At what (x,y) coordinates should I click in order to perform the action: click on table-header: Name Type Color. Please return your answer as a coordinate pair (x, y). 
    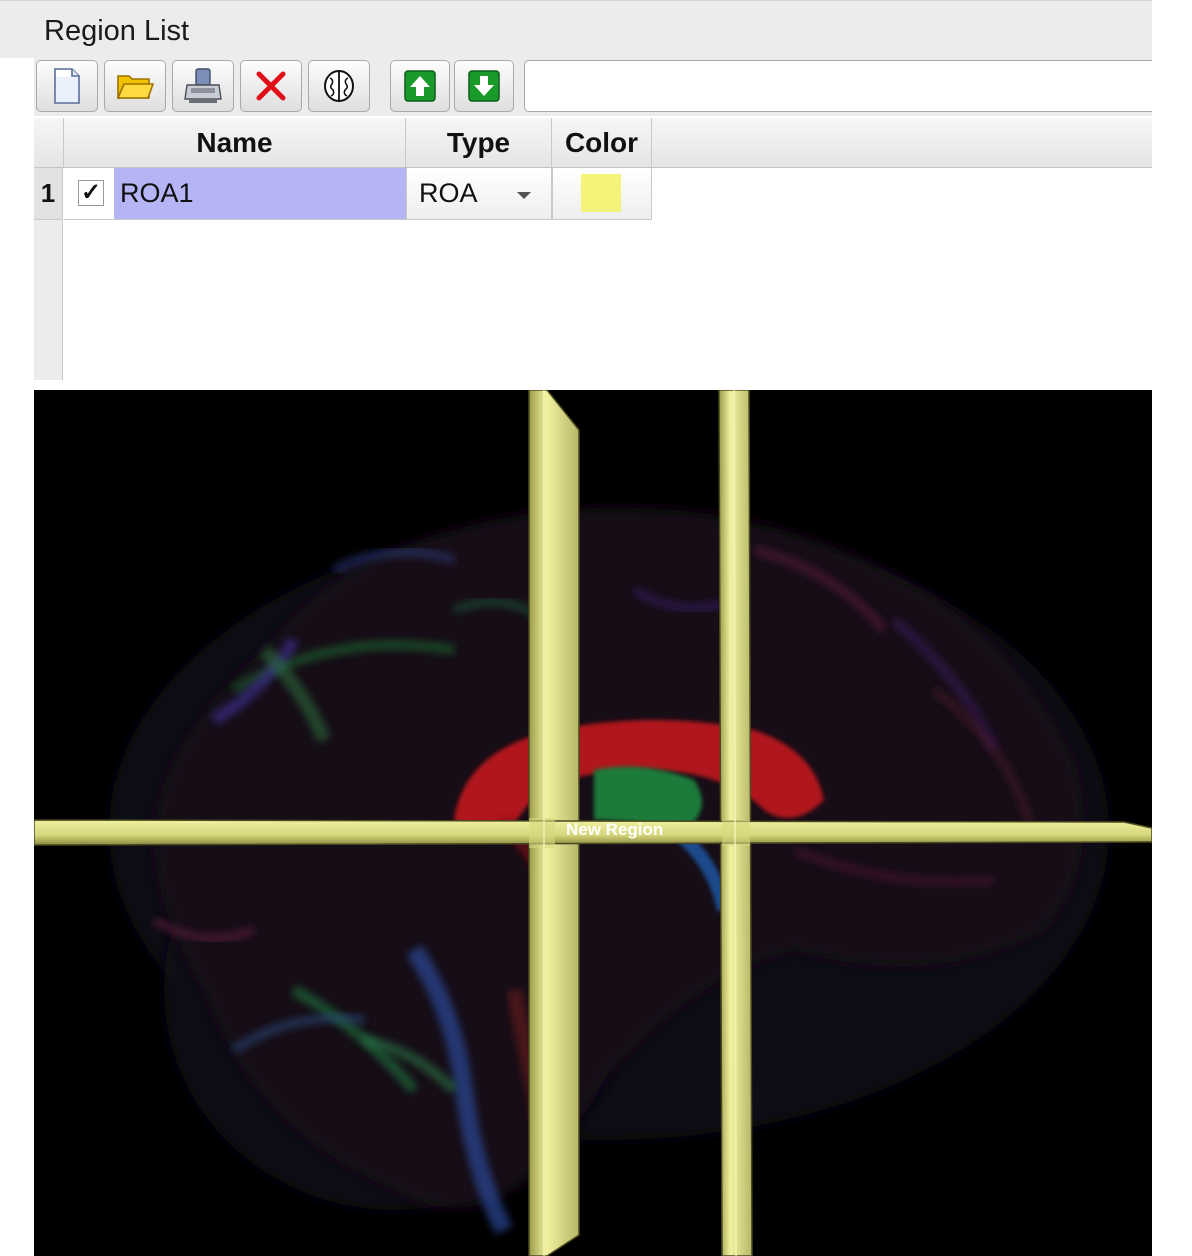
    Looking at the image, I should click on (593, 143).